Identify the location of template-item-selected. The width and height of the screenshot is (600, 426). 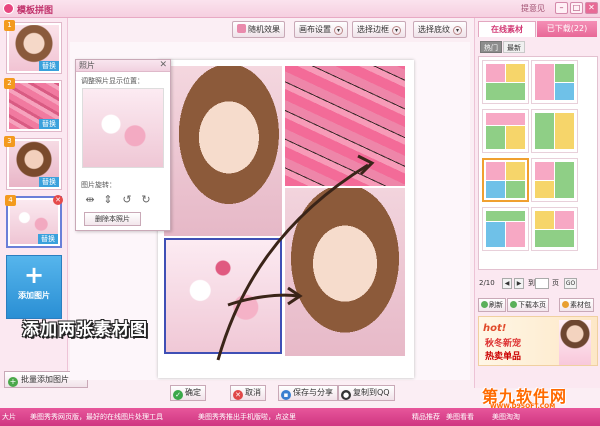
(505, 180).